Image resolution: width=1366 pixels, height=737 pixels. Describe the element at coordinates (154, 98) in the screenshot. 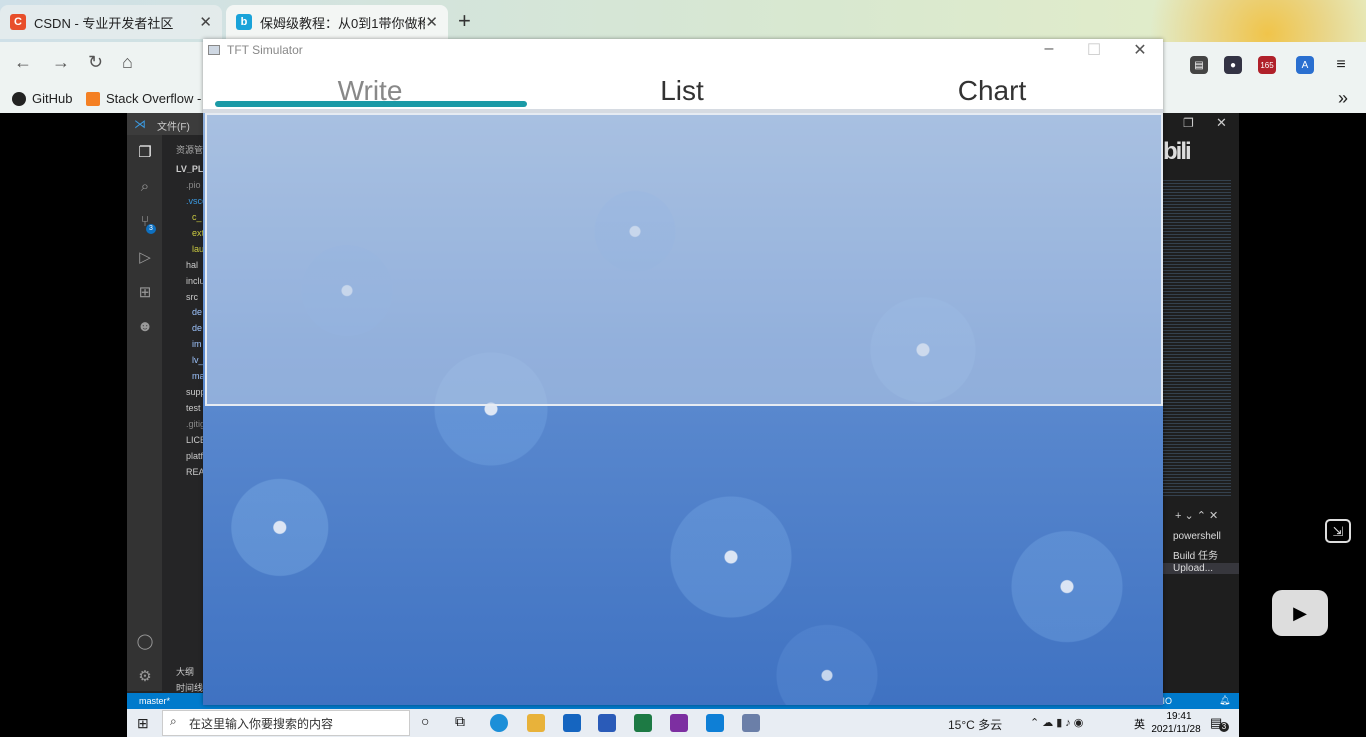

I see `bookmark-label: Stack Overflow -` at that location.